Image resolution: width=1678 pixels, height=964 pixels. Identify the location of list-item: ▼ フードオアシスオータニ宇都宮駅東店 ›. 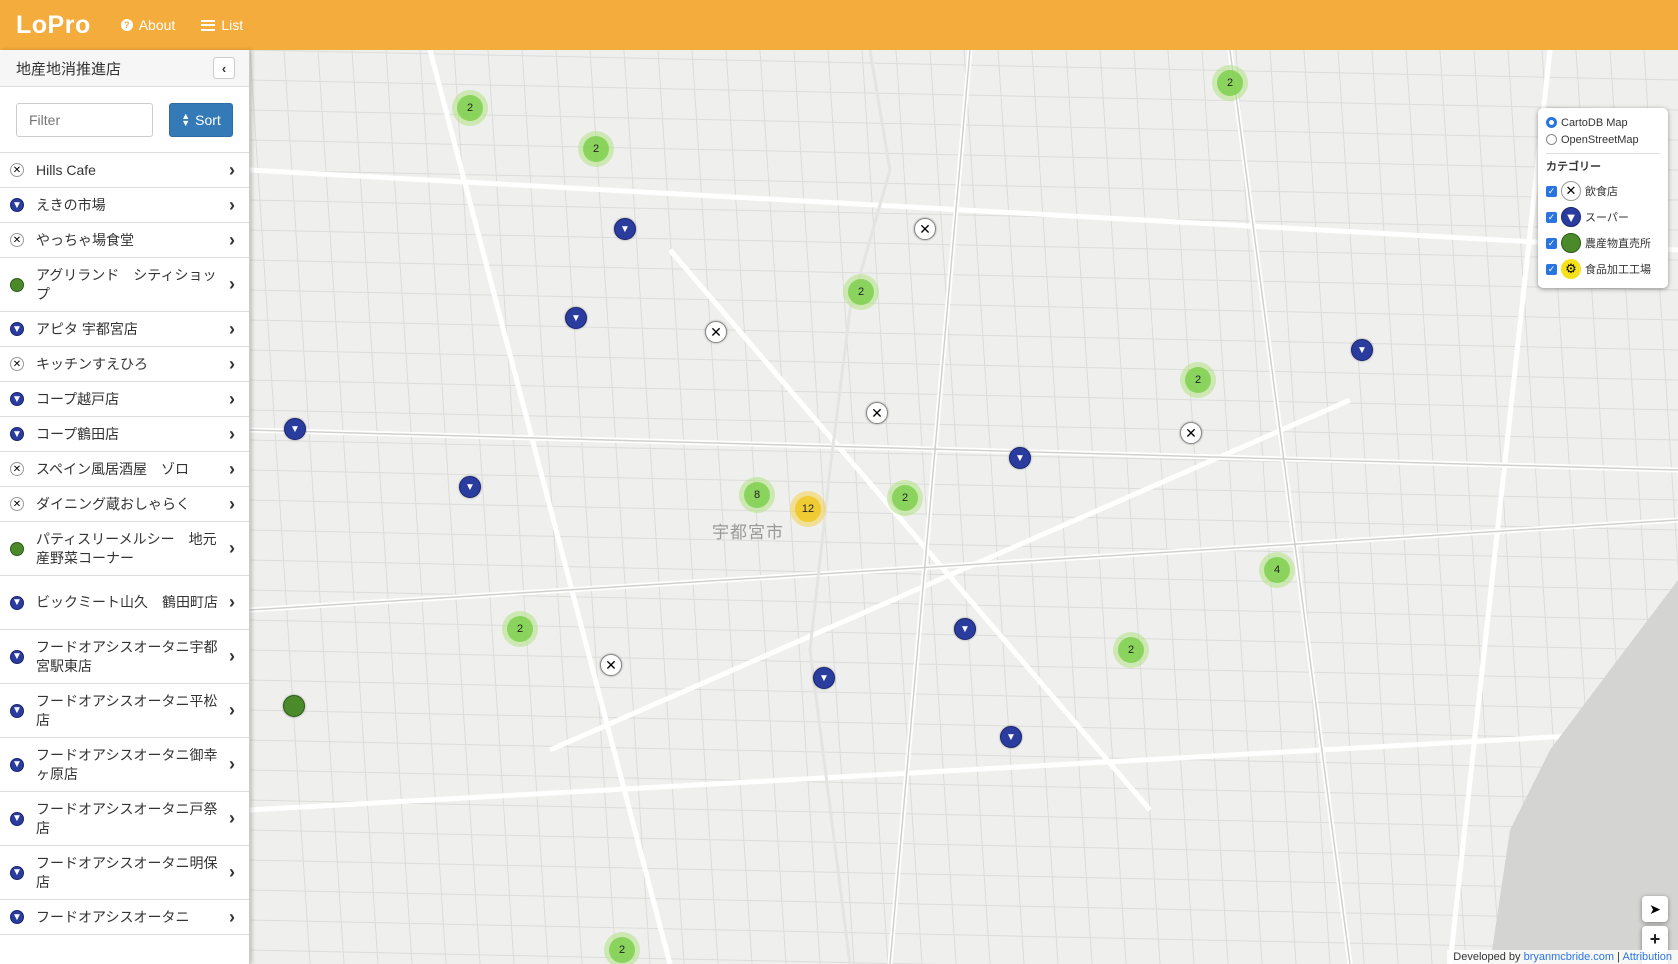
(124, 657).